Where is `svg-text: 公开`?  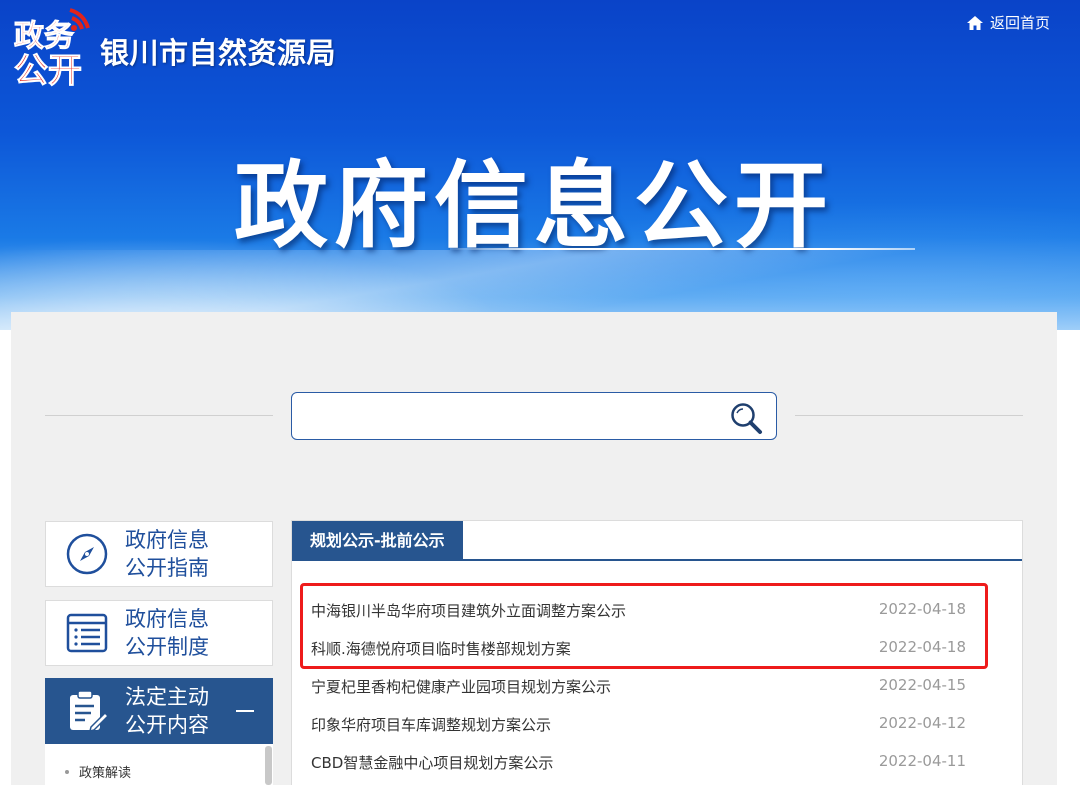 svg-text: 公开 is located at coordinates (48, 69).